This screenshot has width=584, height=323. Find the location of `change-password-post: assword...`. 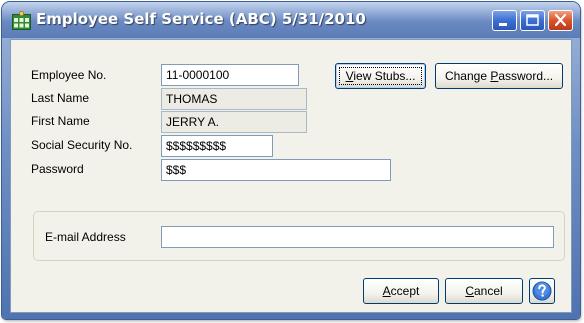

change-password-post: assword... is located at coordinates (526, 76).